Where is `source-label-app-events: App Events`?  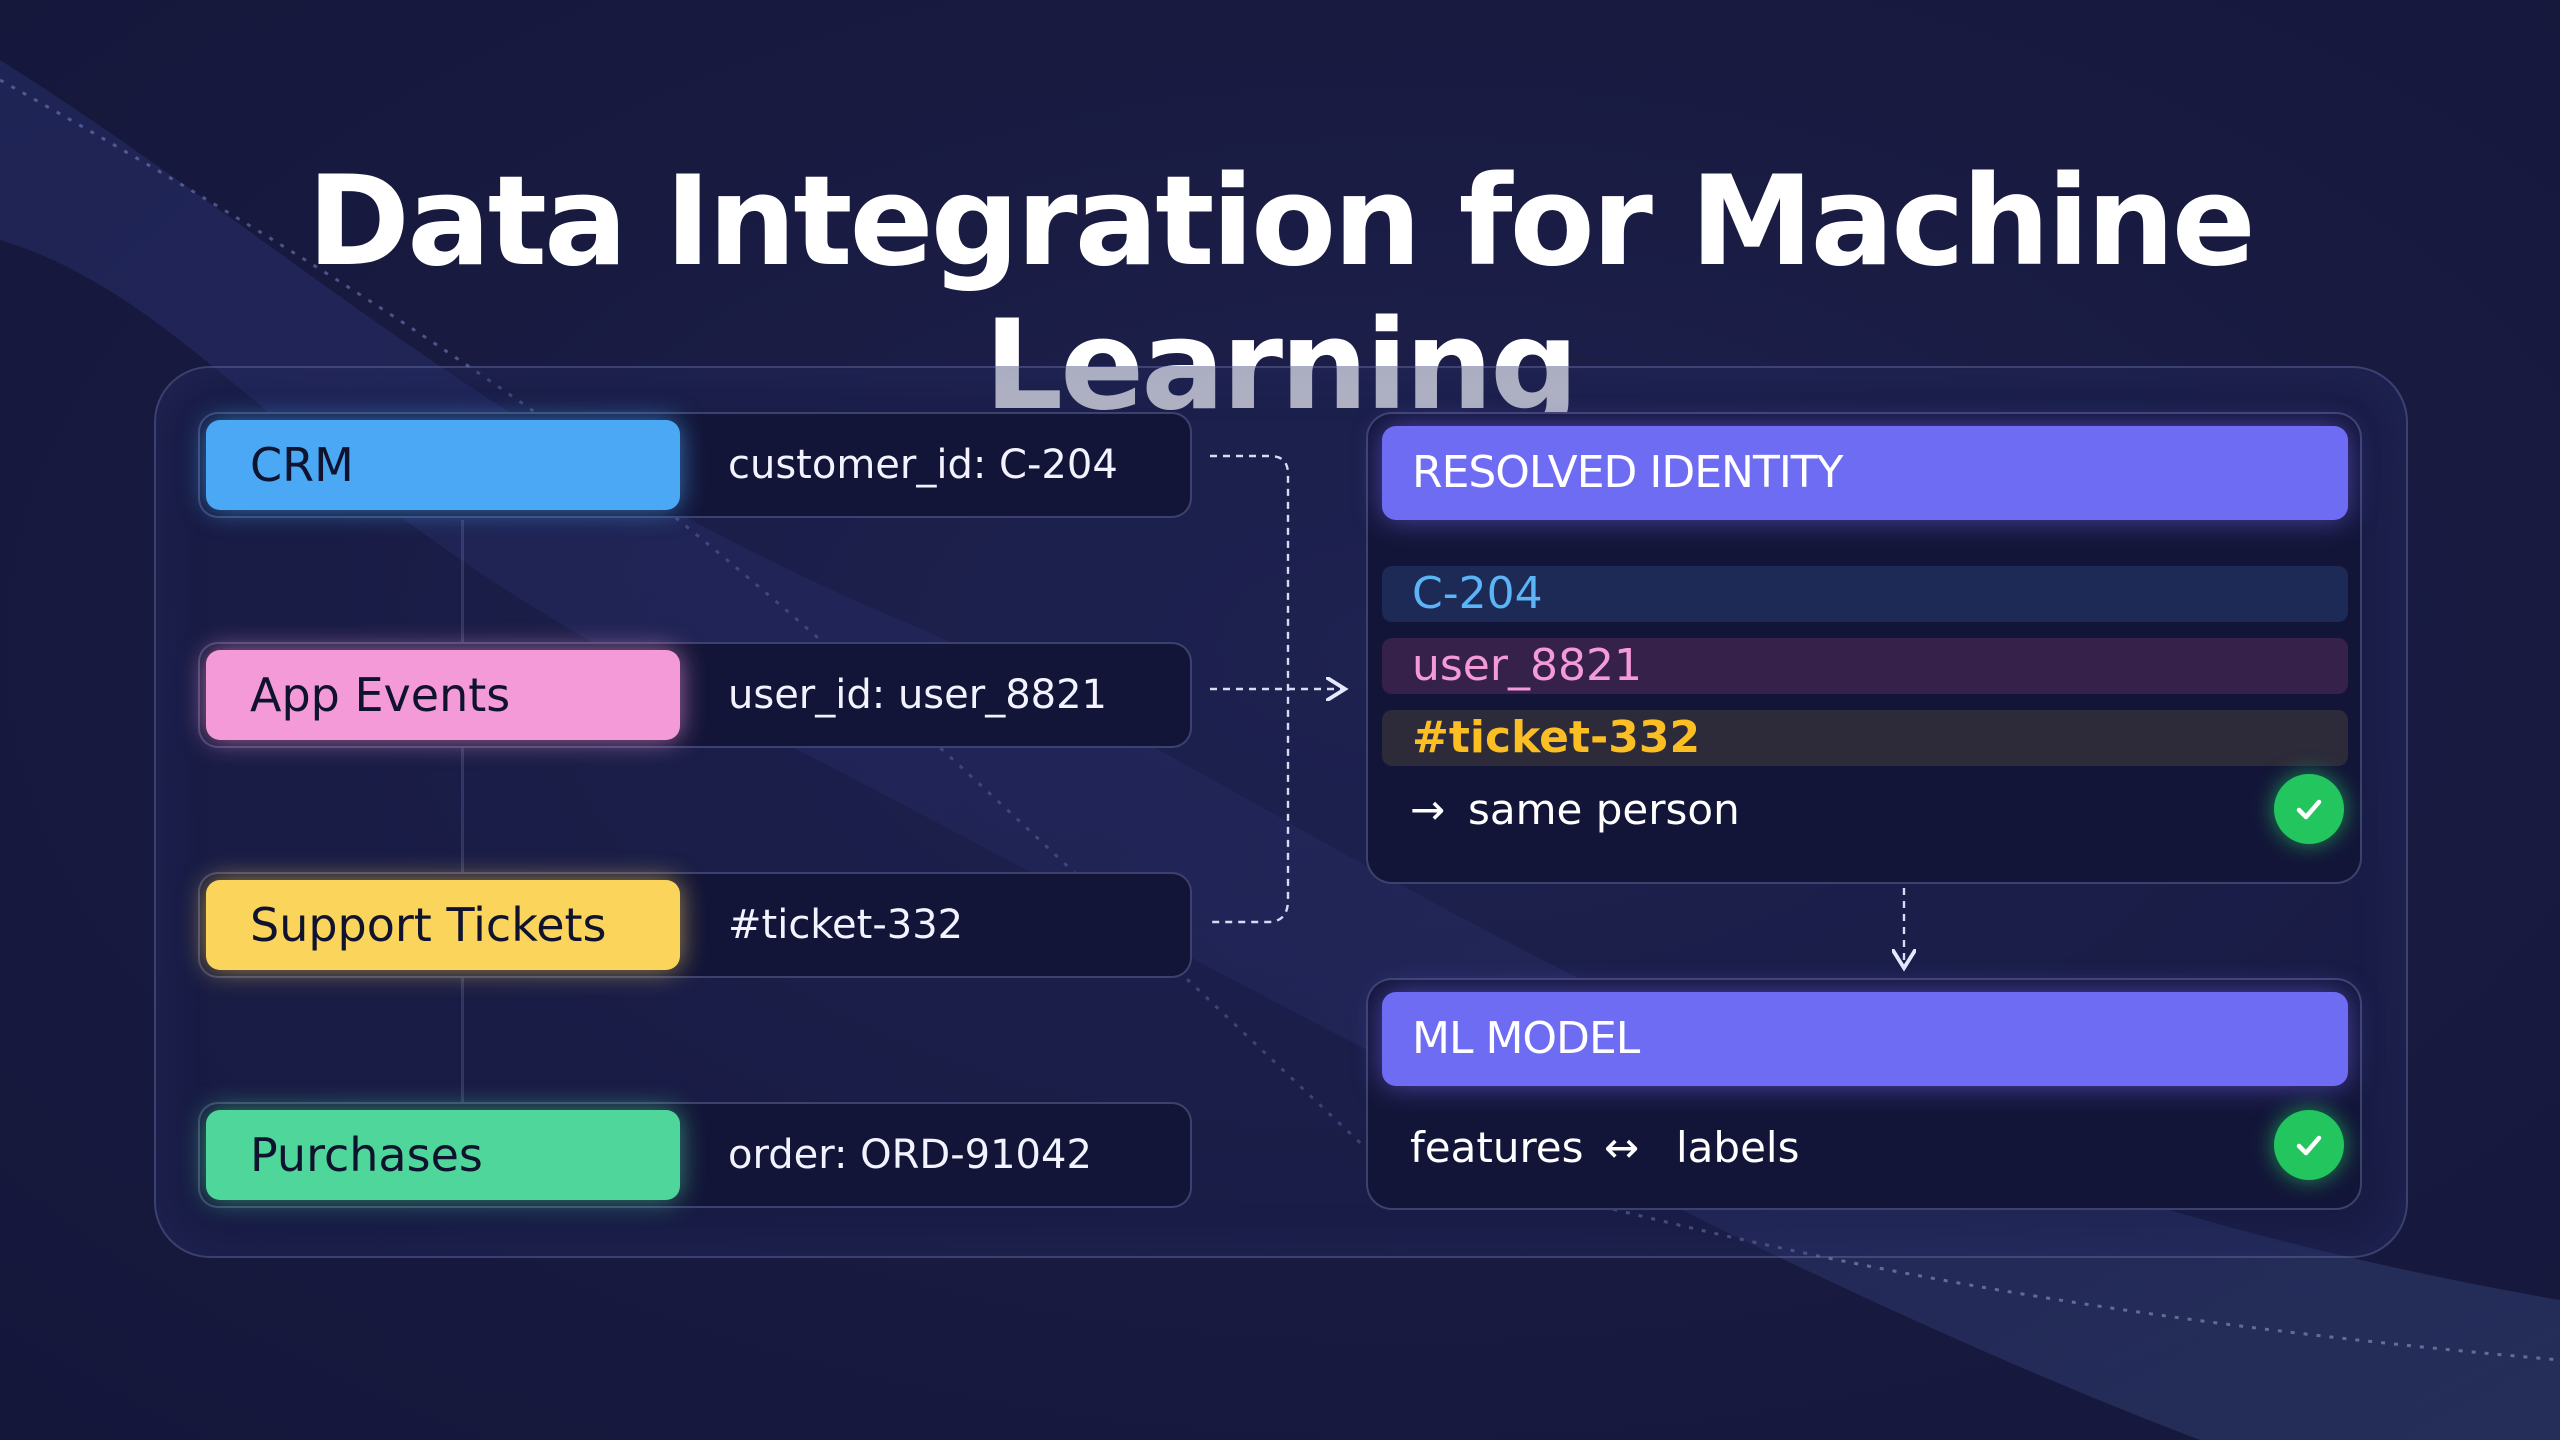 source-label-app-events: App Events is located at coordinates (443, 695).